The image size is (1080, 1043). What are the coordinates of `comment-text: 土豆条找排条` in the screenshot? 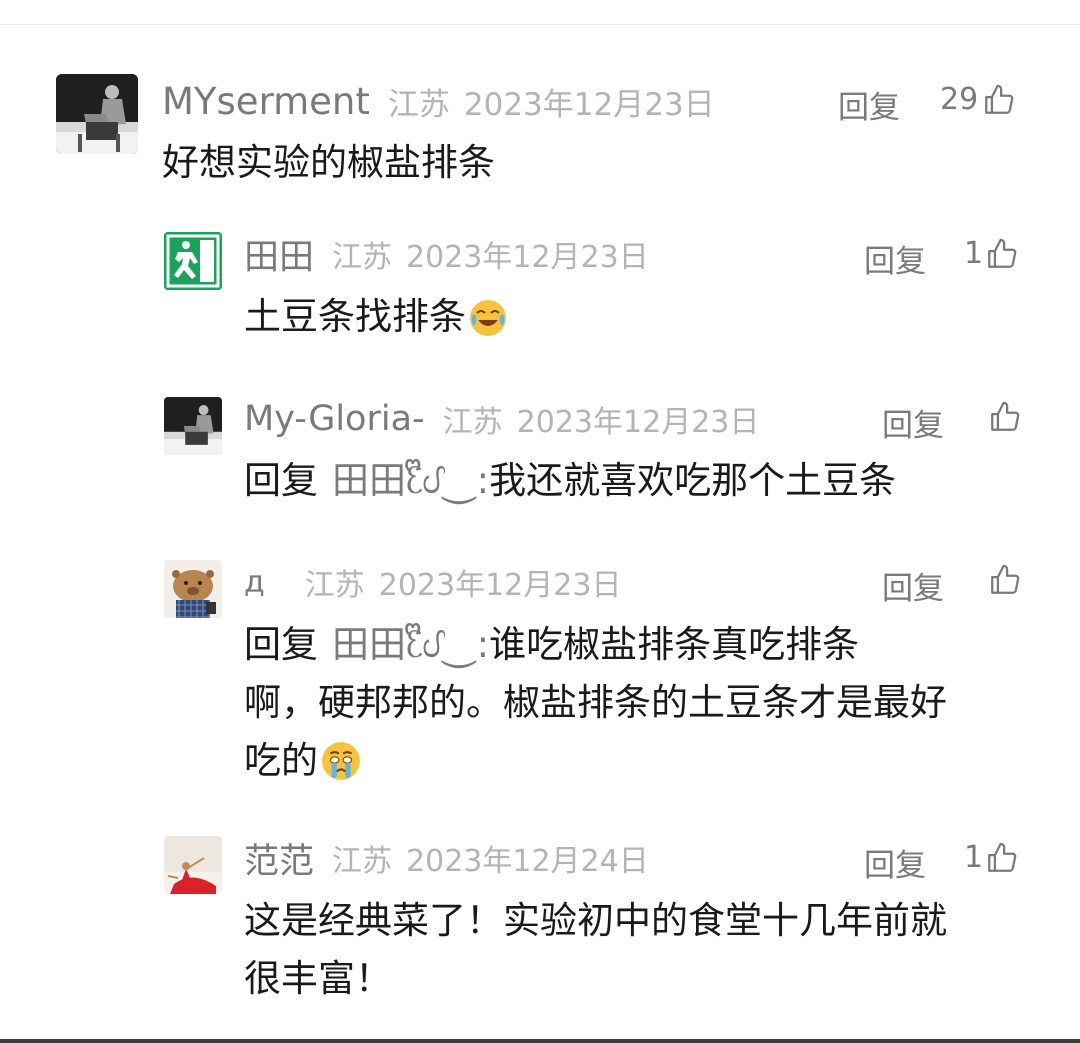 It's located at (376, 321).